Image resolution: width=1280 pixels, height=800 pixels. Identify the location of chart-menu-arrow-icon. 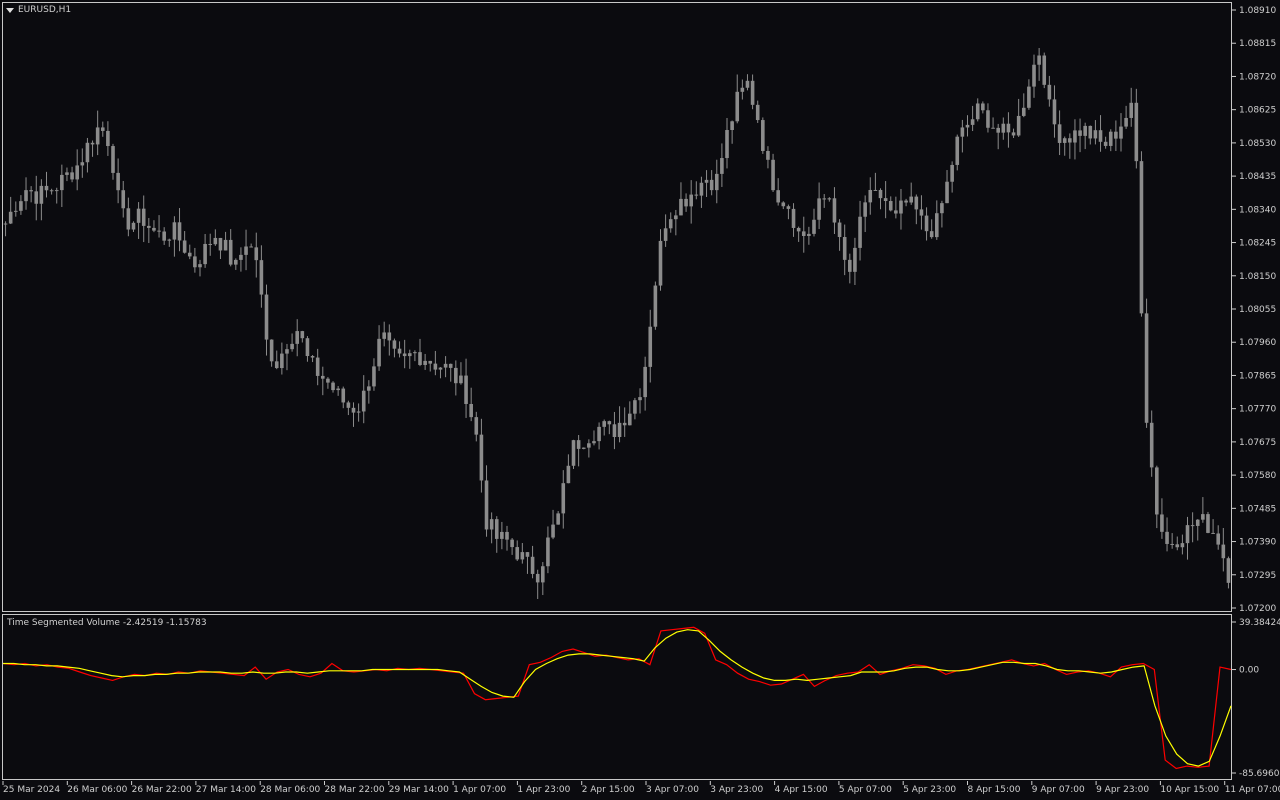
(10, 10).